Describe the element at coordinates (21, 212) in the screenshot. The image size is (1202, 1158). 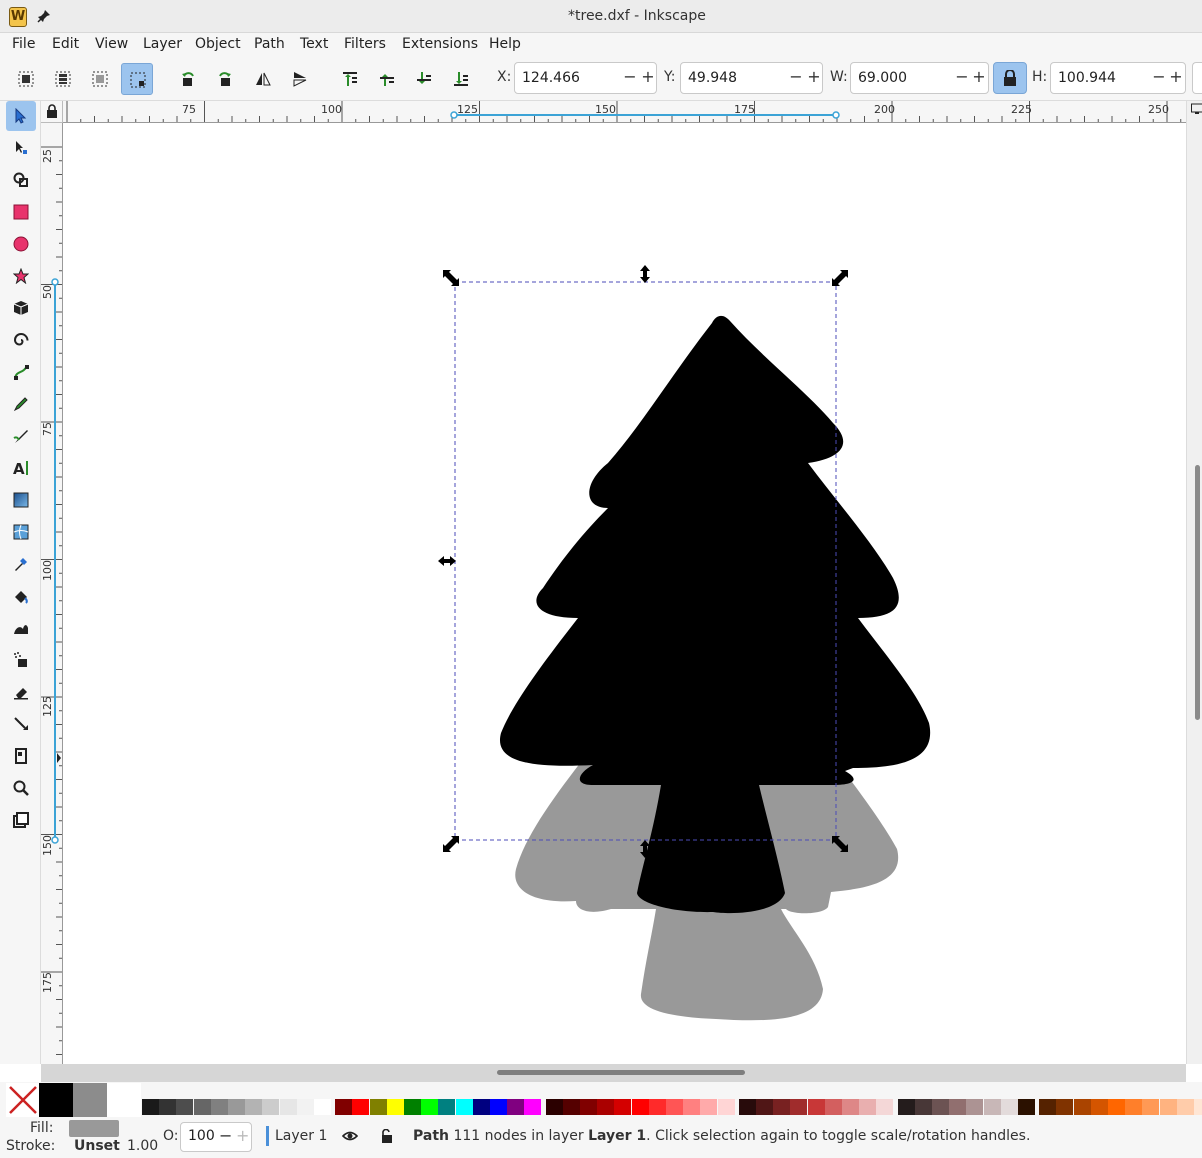
I see `rectangle-tool` at that location.